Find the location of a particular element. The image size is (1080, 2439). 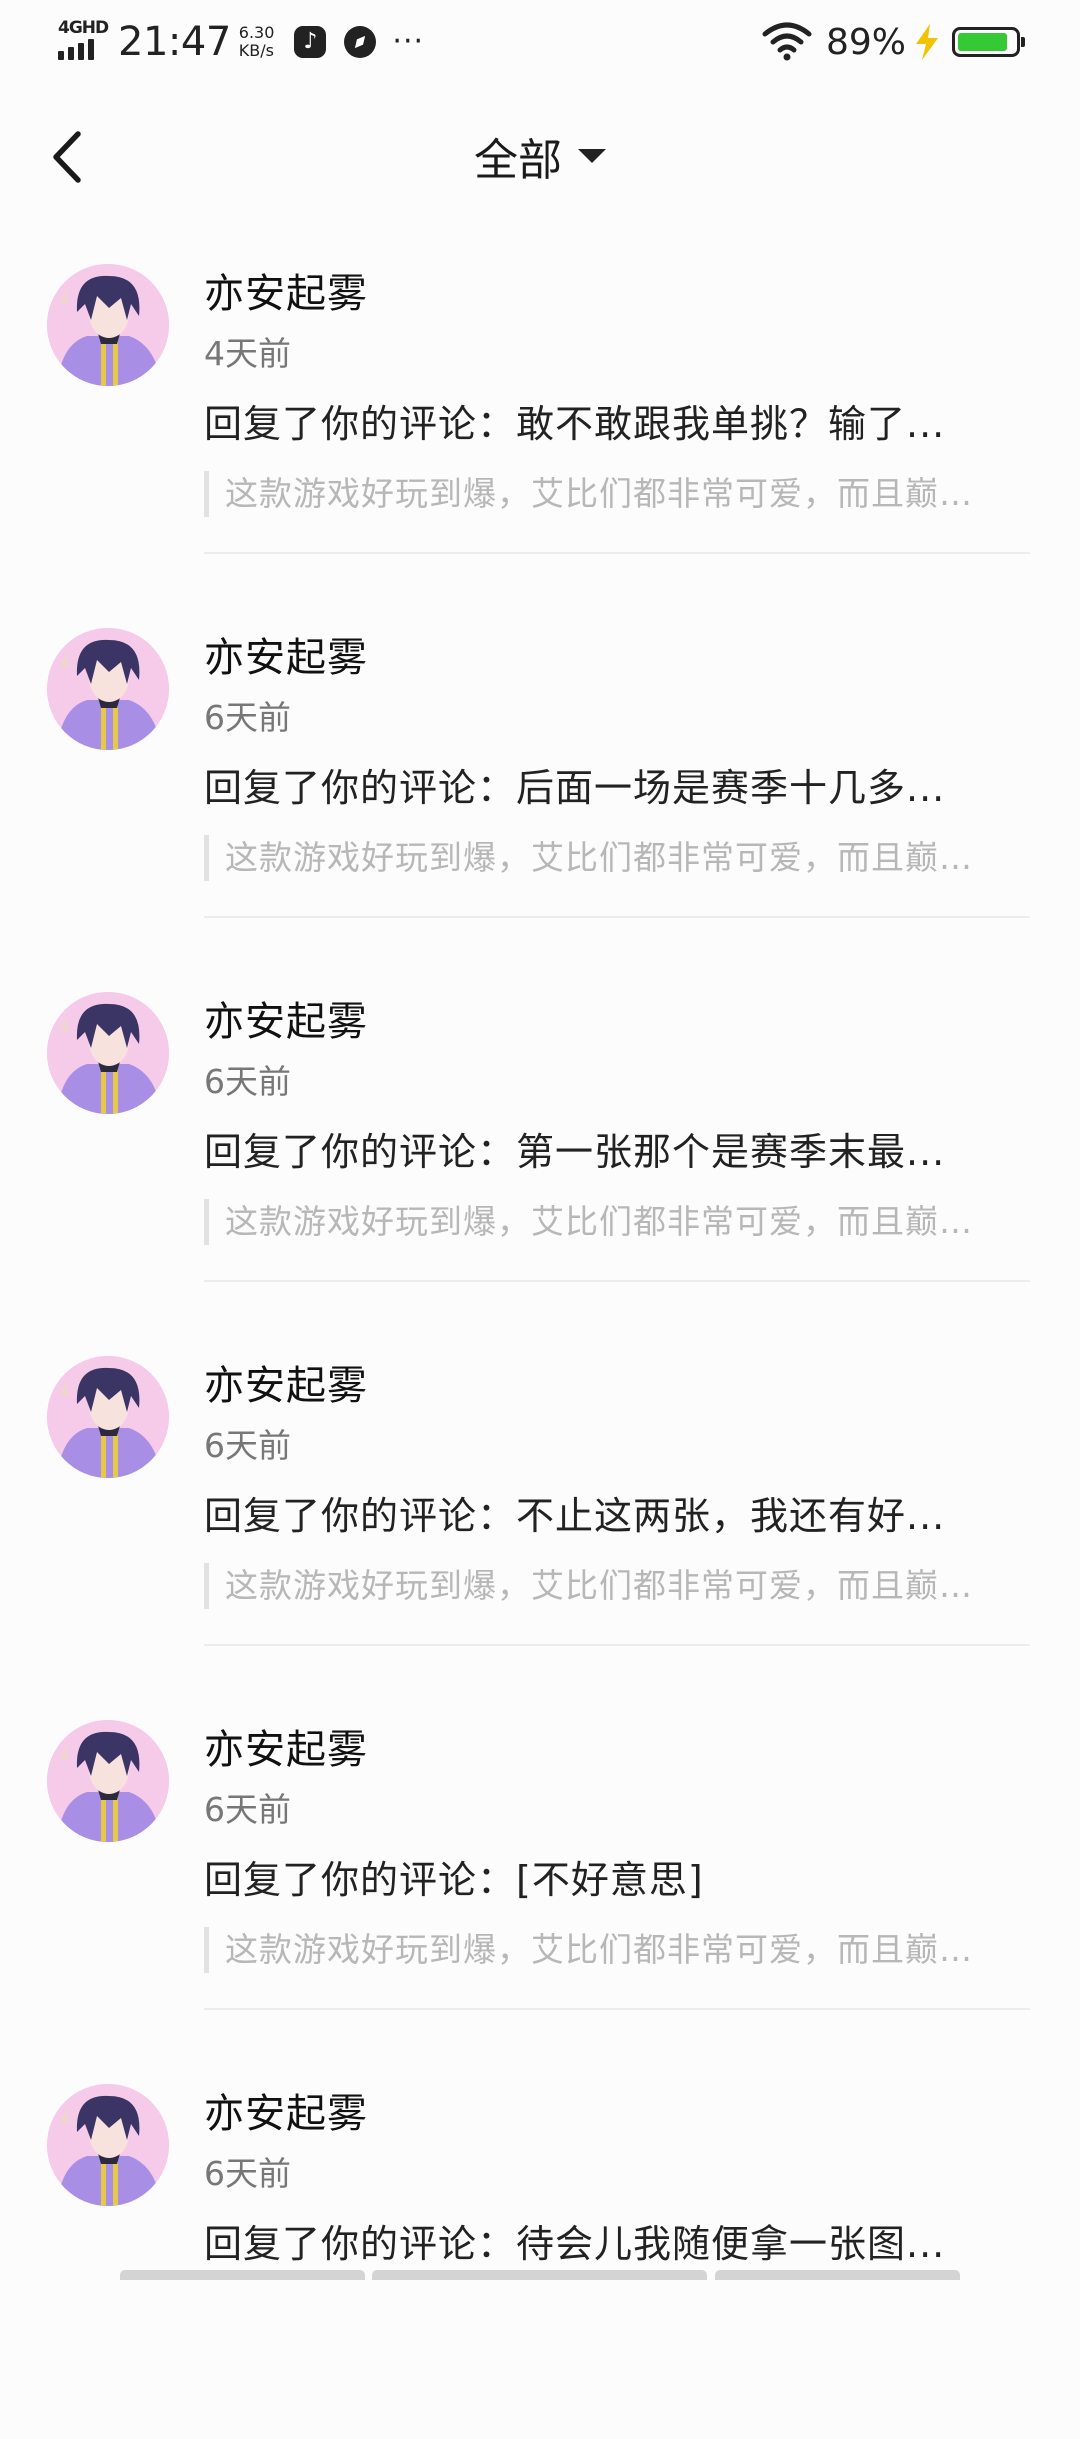

compass-icon is located at coordinates (360, 42).